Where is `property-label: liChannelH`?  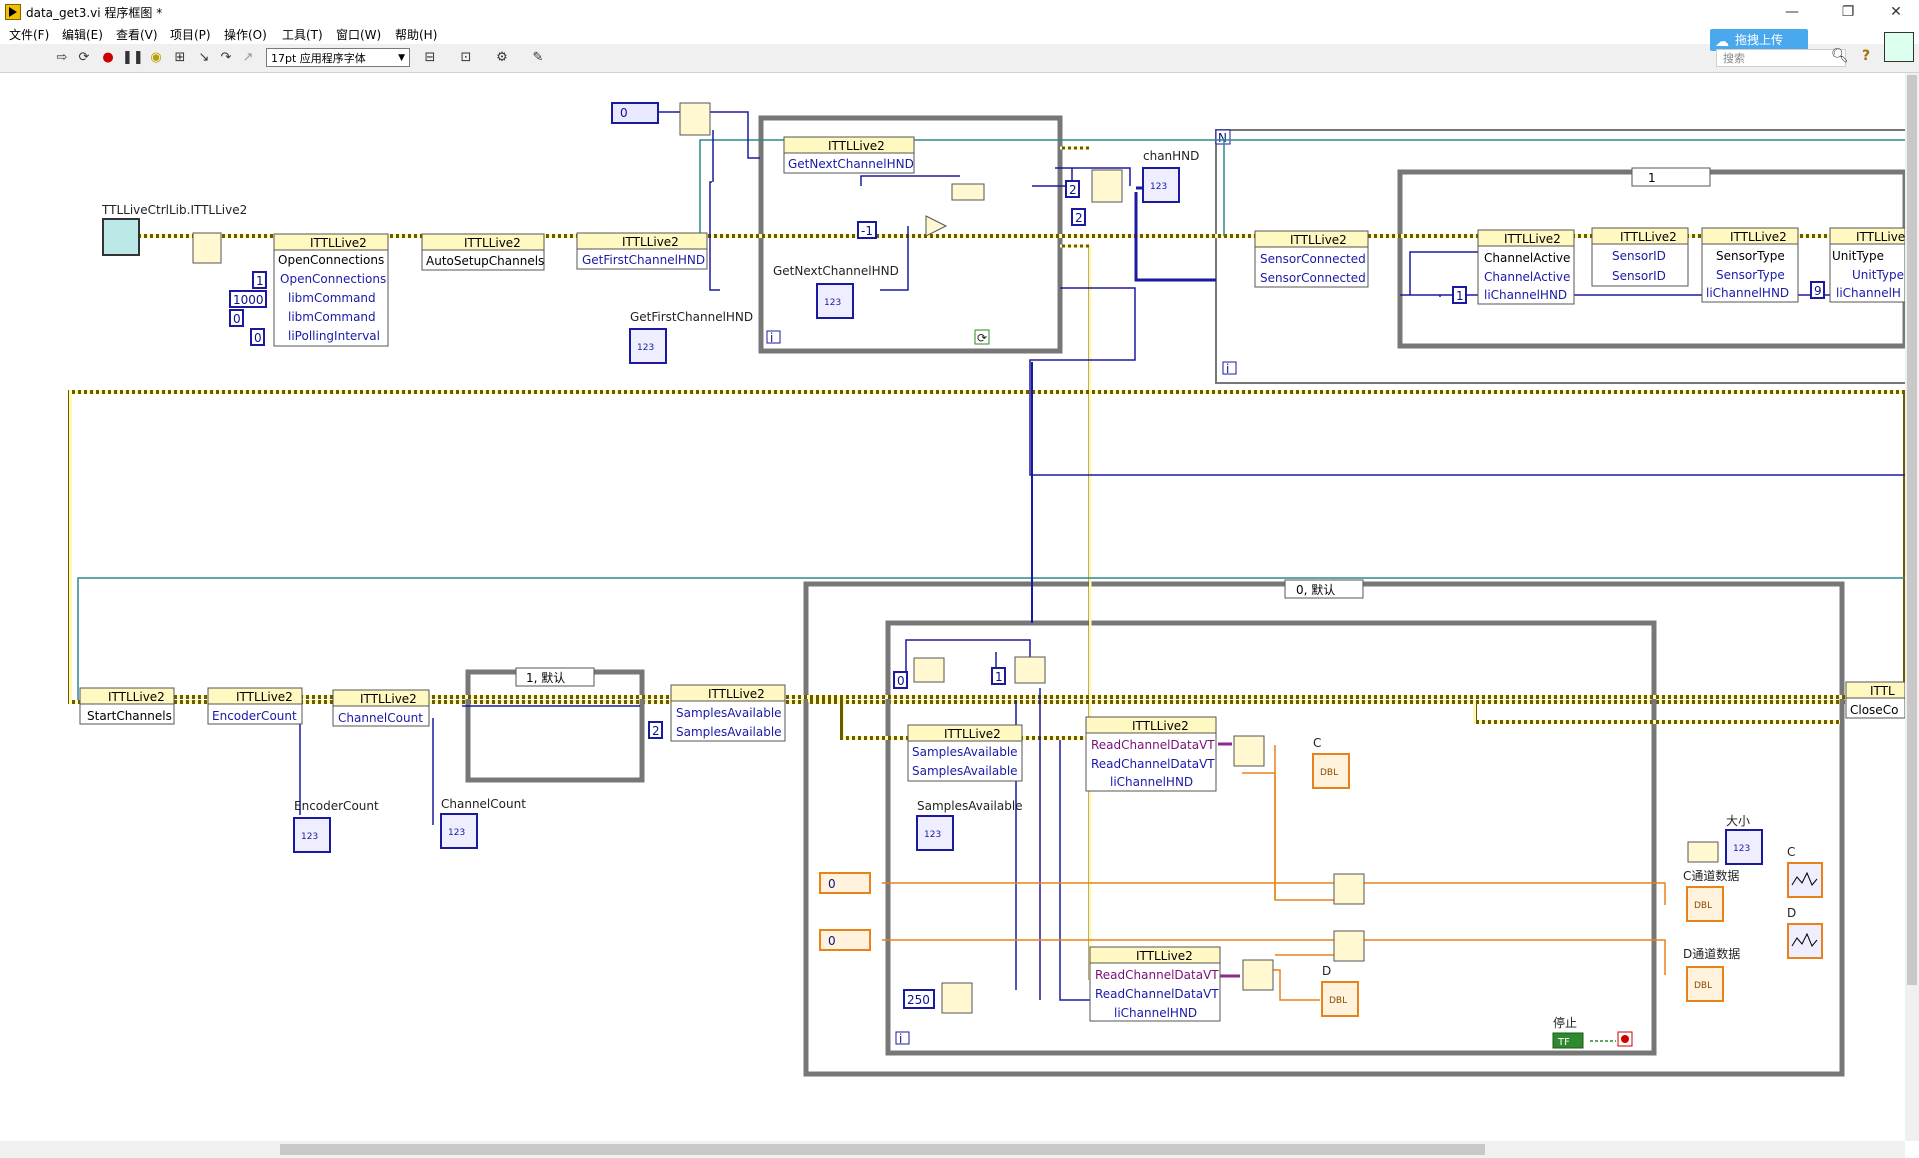
property-label: liChannelH is located at coordinates (1868, 293).